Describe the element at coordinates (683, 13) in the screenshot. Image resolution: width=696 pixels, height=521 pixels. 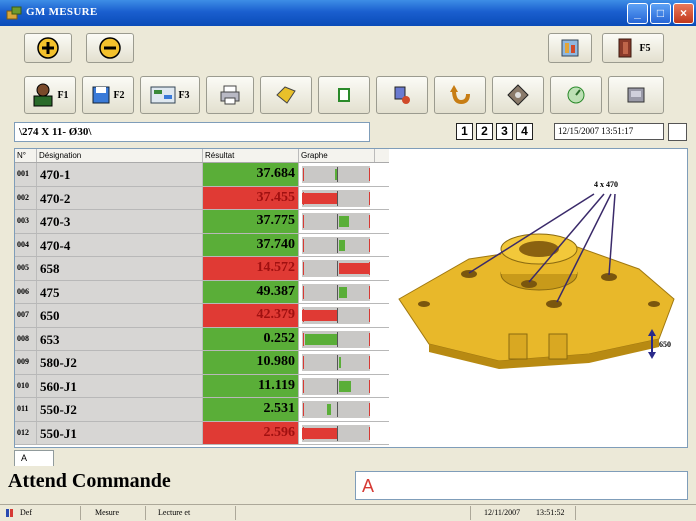
I see `close-button: ×` at that location.